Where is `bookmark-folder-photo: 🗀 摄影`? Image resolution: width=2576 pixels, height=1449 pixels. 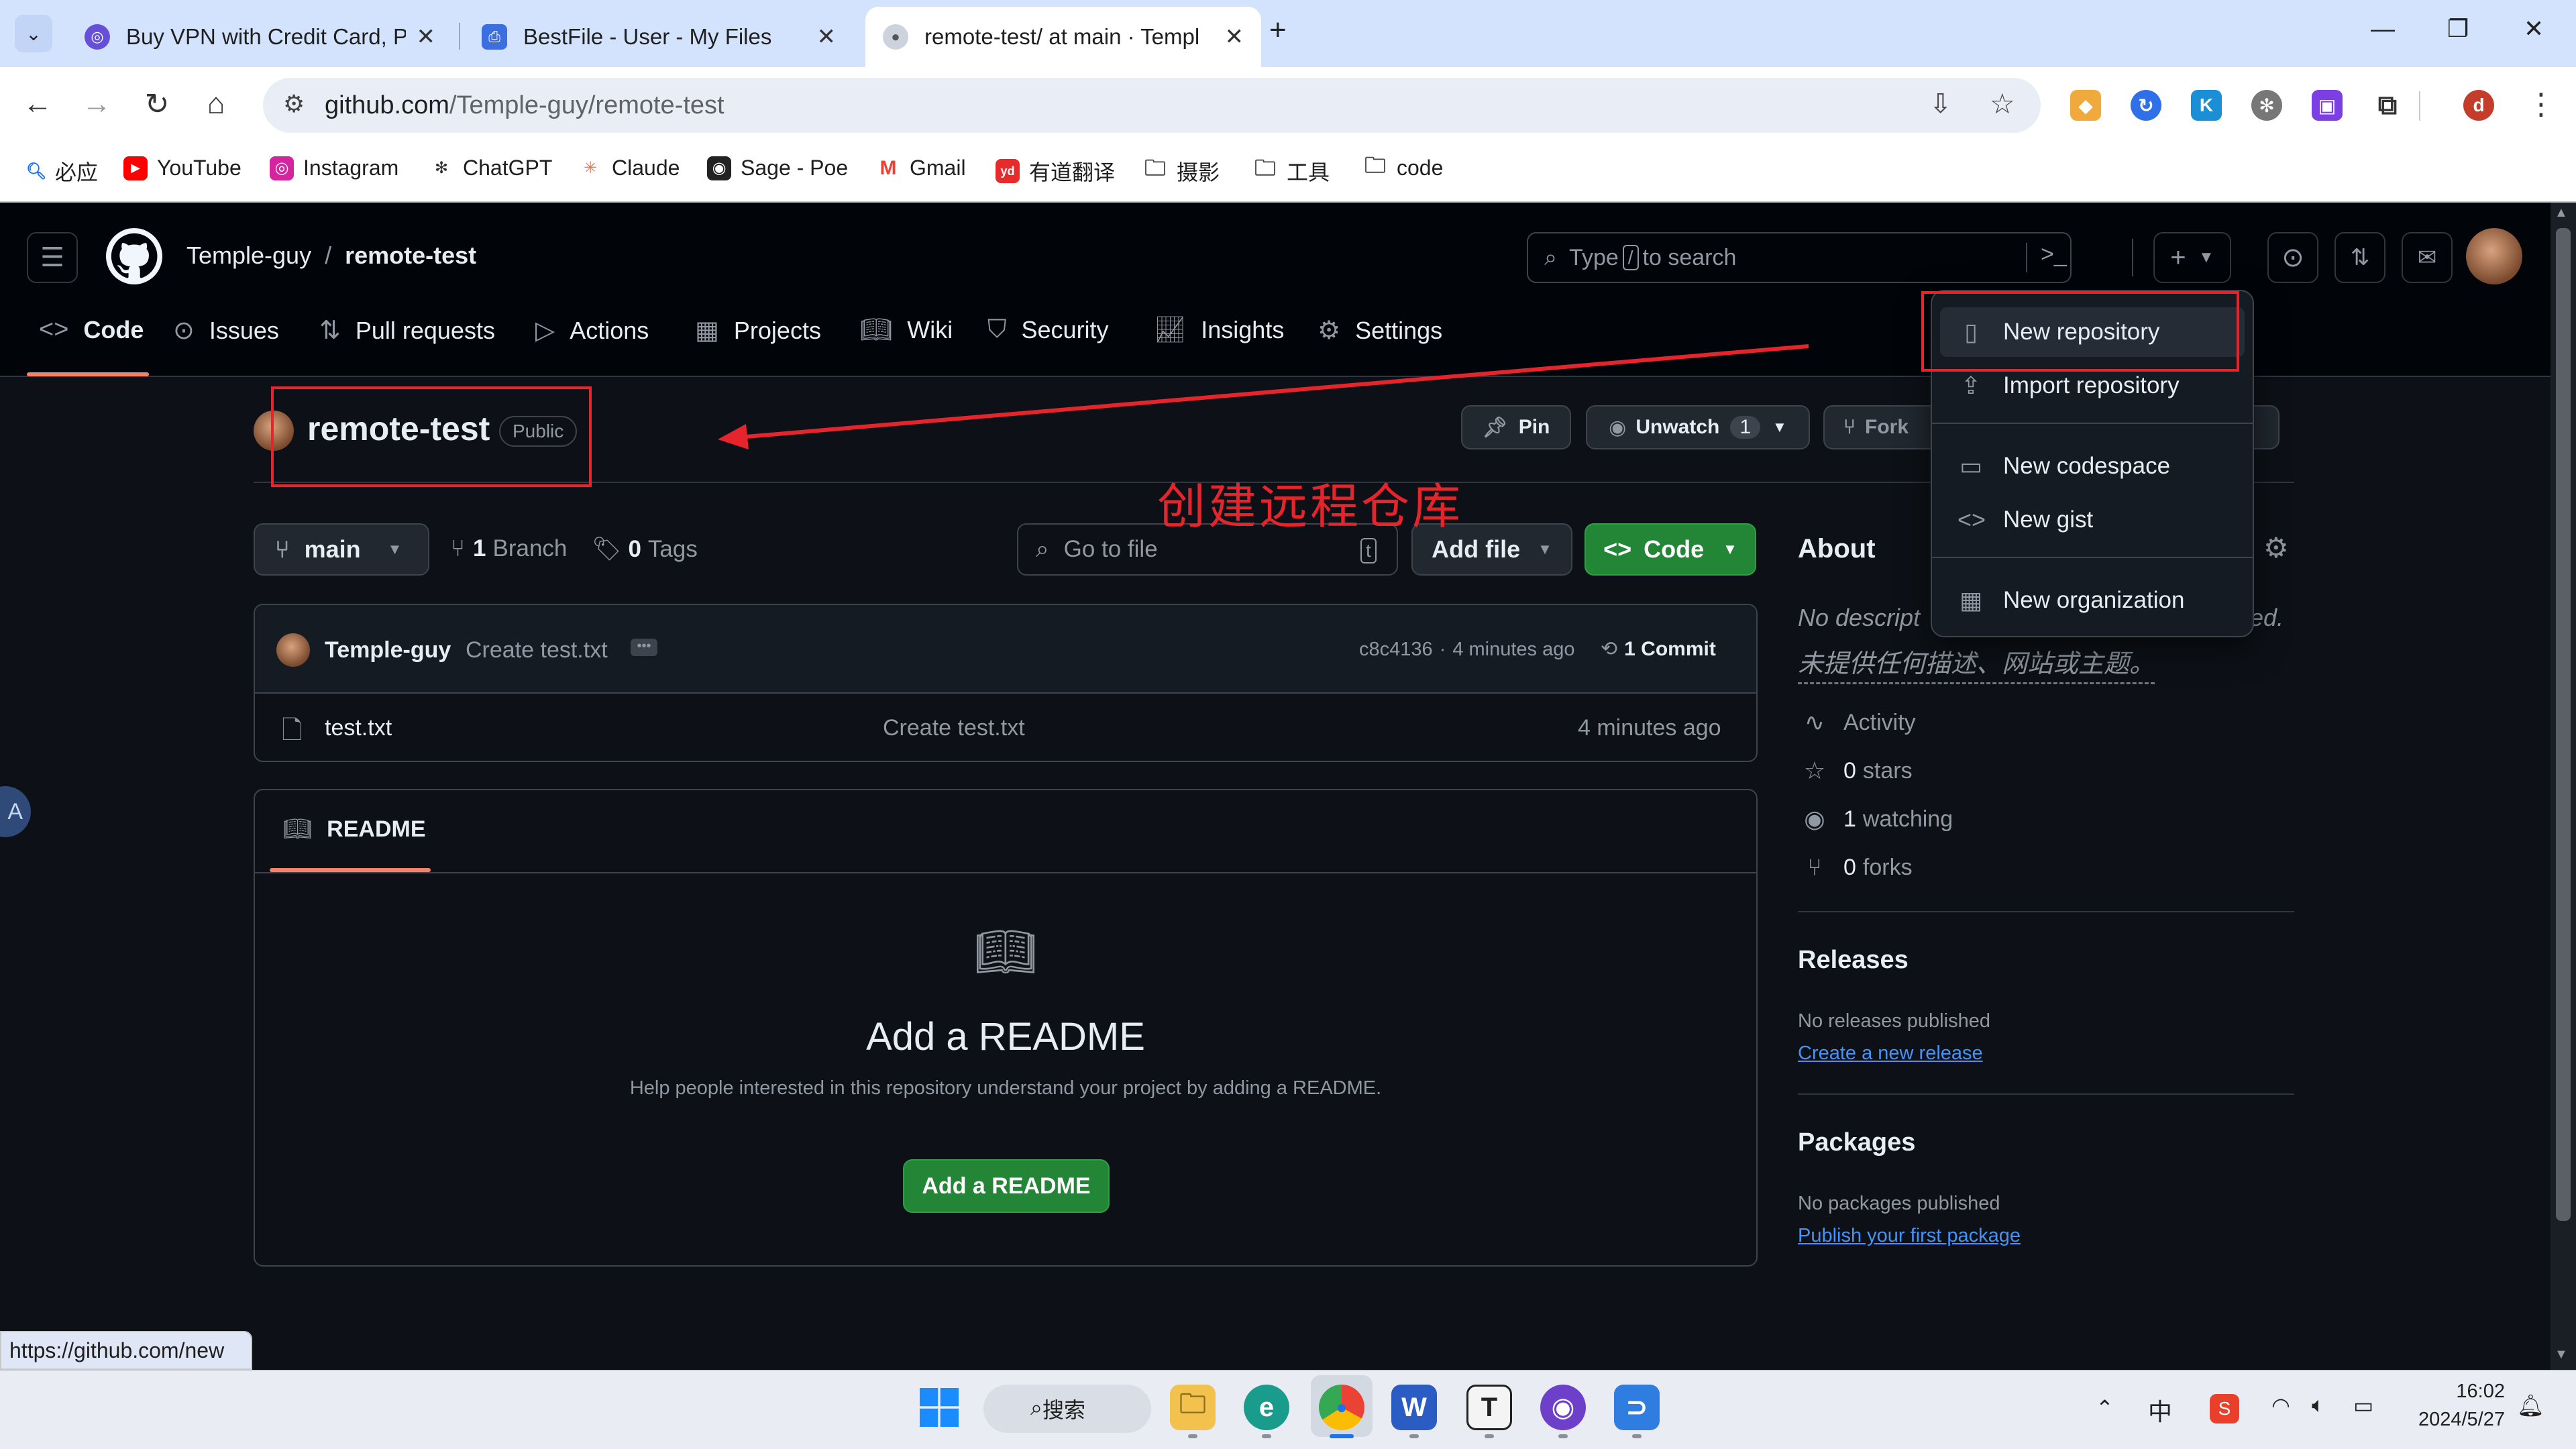 bookmark-folder-photo: 🗀 摄影 is located at coordinates (1181, 171).